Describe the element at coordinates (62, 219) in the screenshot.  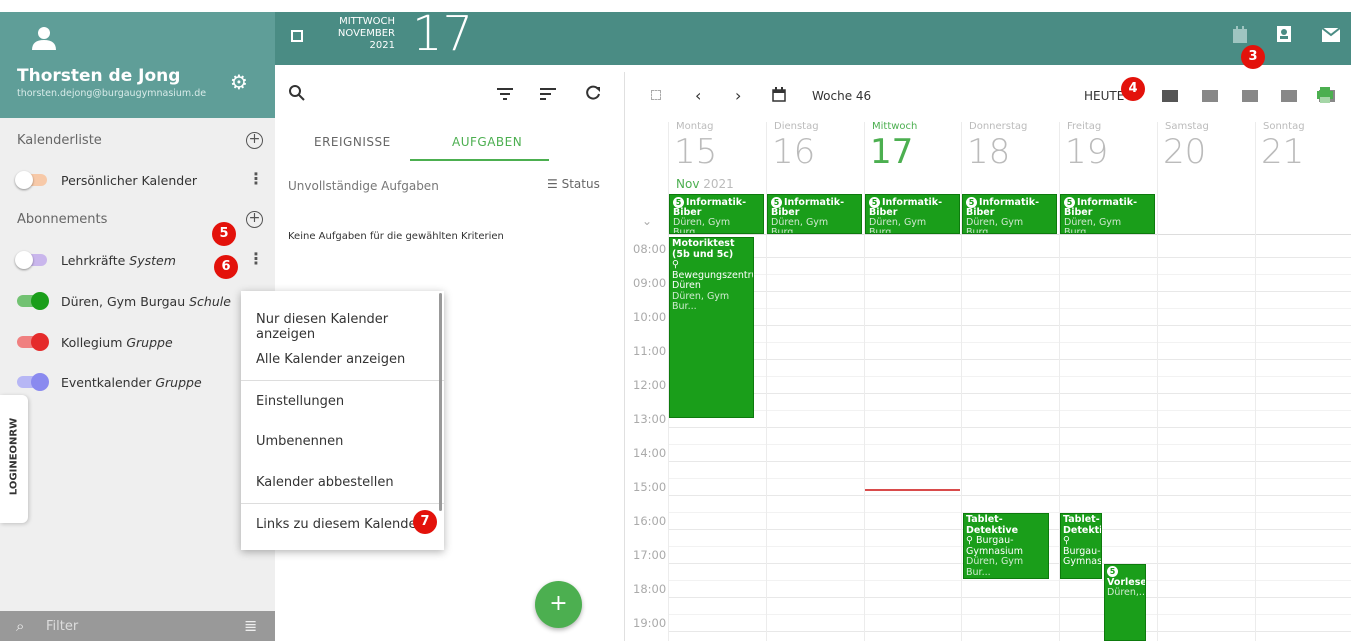
I see `subscriptions-title: Abonnements` at that location.